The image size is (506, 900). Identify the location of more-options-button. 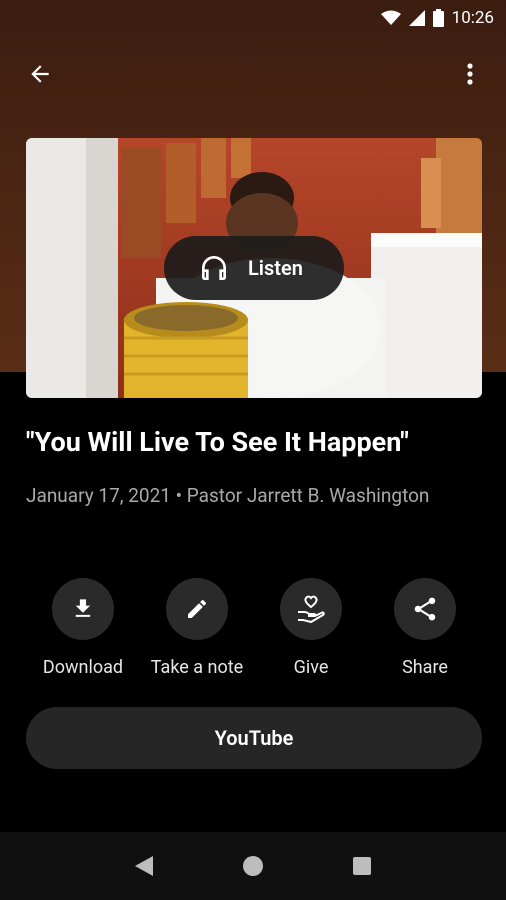
(470, 74).